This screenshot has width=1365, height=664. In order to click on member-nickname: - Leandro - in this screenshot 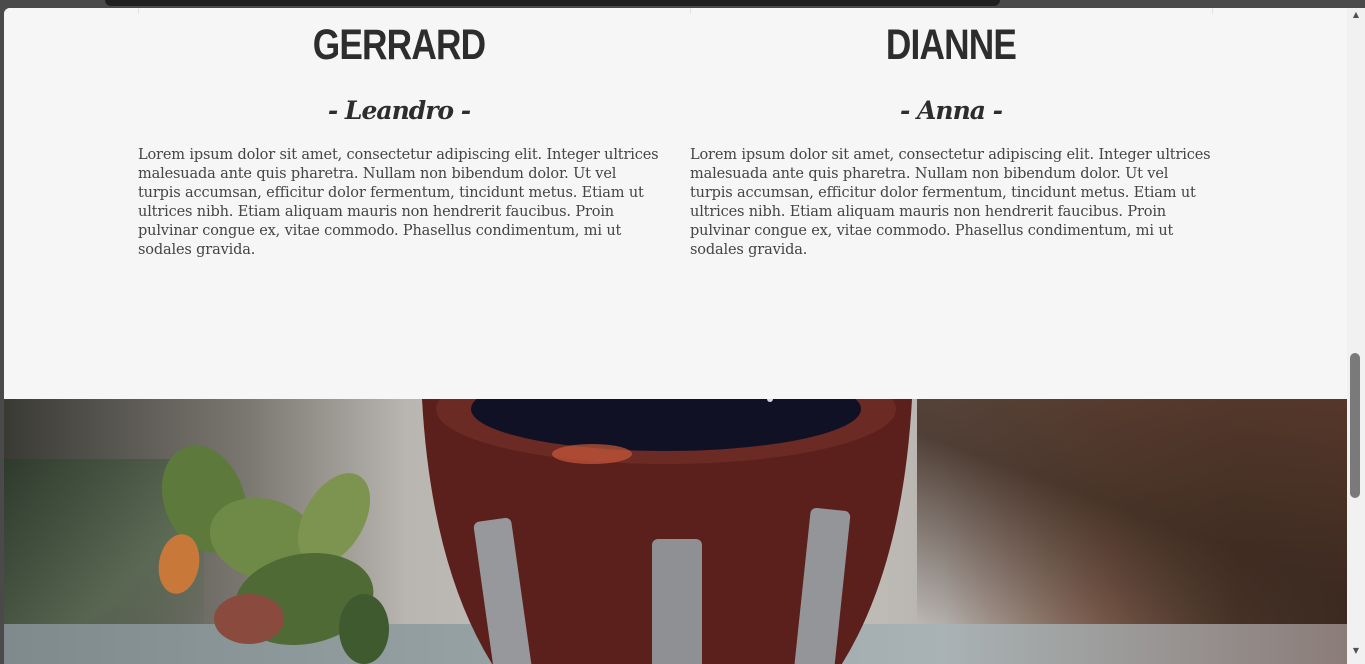, I will do `click(399, 110)`.